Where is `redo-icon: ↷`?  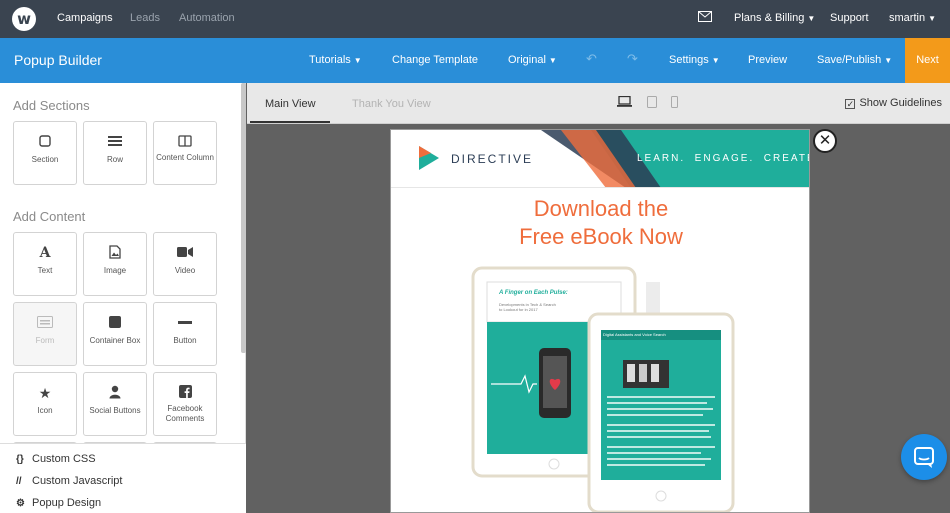 redo-icon: ↷ is located at coordinates (632, 59).